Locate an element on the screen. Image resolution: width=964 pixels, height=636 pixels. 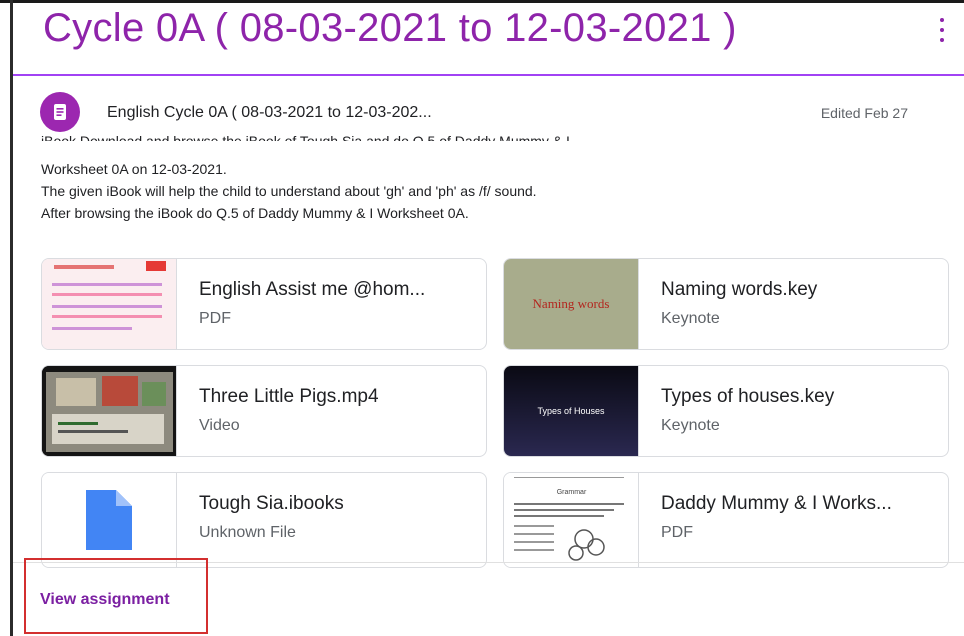
assignment-icon is located at coordinates (60, 112).